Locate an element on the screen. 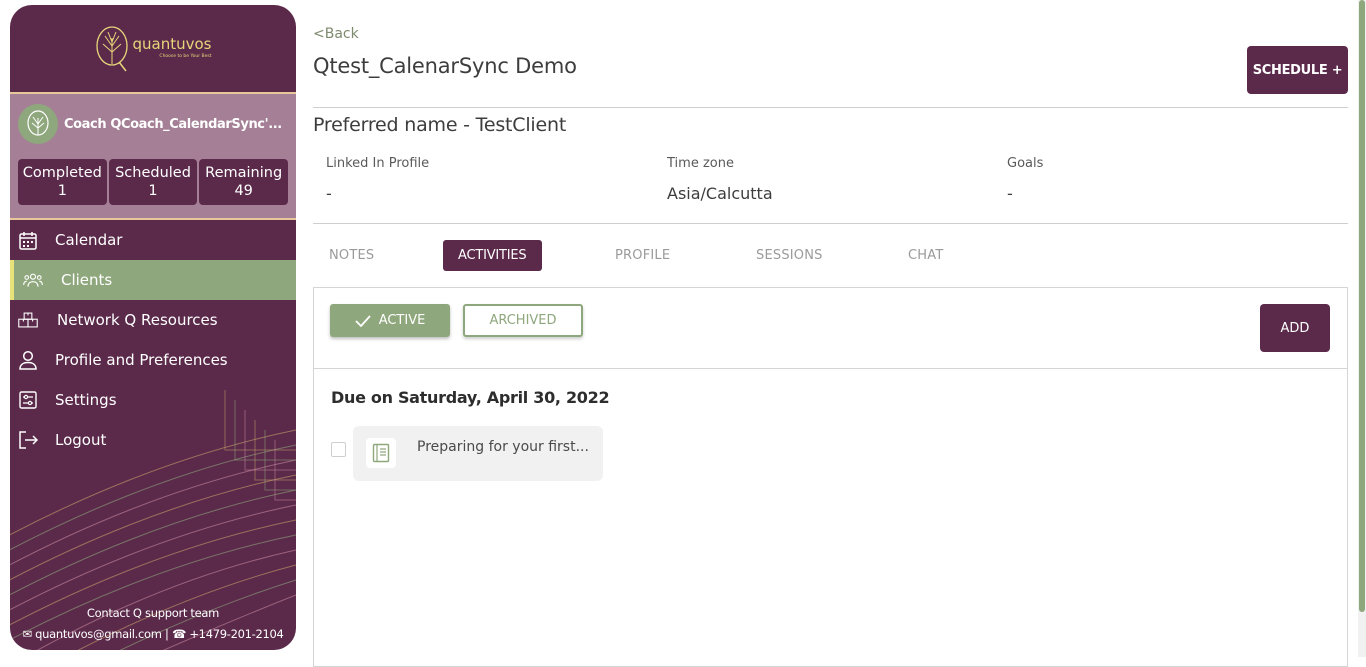 This screenshot has width=1366, height=667. sidebar-item-profile-and-preferences: Profile and Preferences is located at coordinates (153, 360).